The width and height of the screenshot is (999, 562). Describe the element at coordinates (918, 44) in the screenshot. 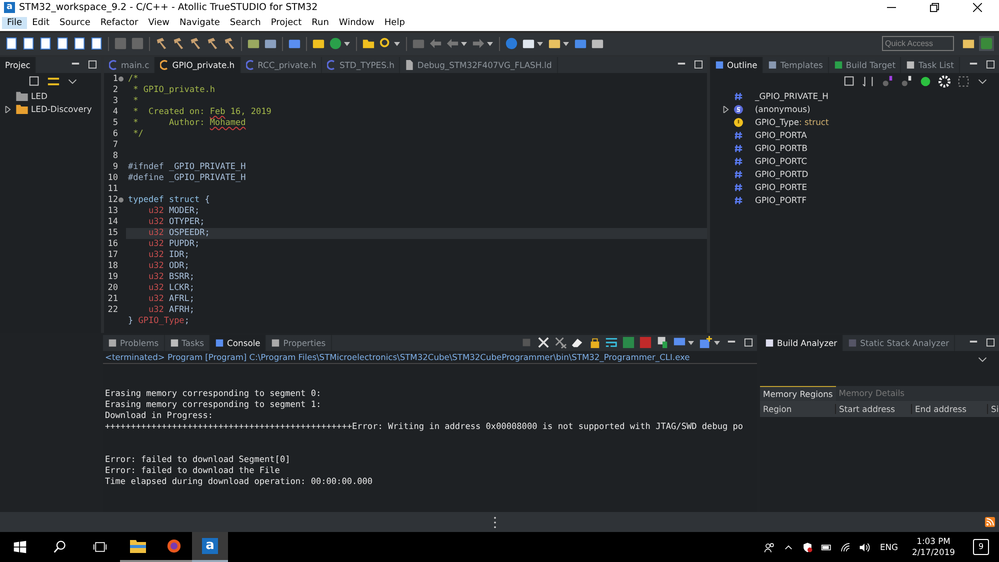

I see `quick-access-field: Quick Access` at that location.